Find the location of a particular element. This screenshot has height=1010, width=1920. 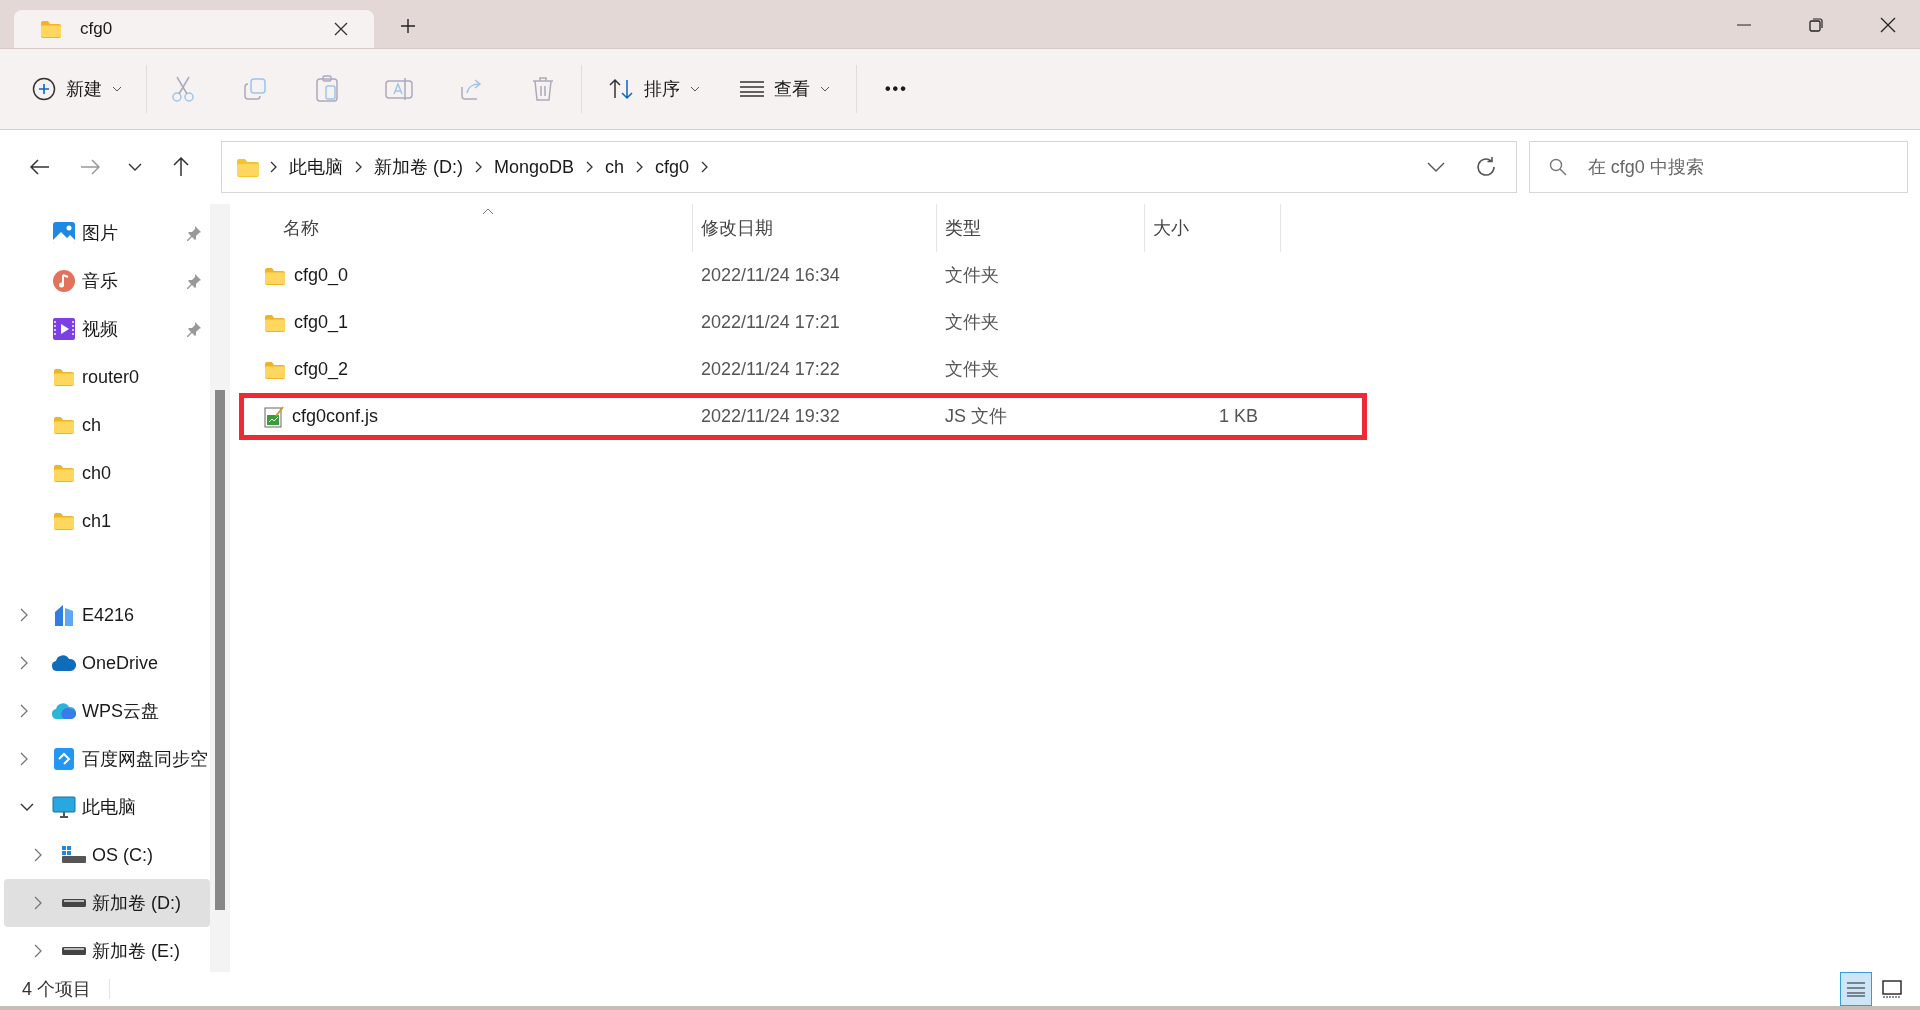

scrollbar-thumb is located at coordinates (220, 650).